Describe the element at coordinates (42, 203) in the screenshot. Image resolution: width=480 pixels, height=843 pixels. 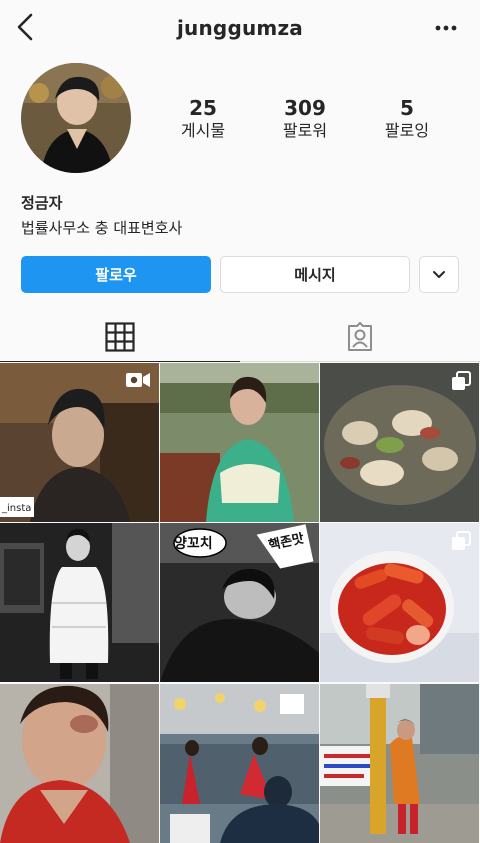
I see `profile-name: 정금자` at that location.